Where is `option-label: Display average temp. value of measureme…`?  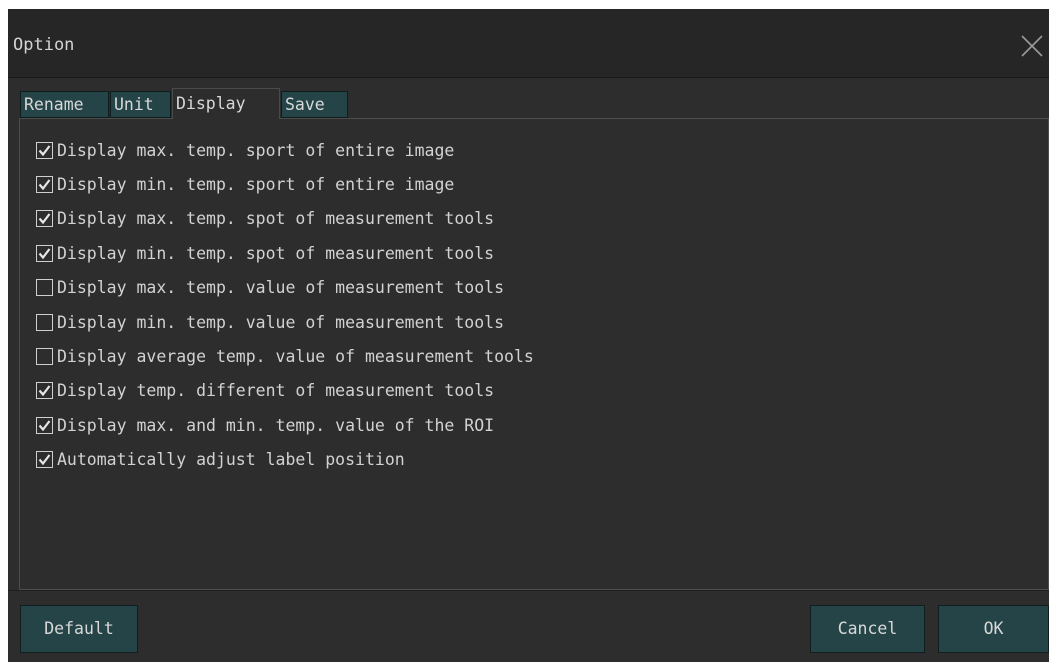 option-label: Display average temp. value of measureme… is located at coordinates (295, 357).